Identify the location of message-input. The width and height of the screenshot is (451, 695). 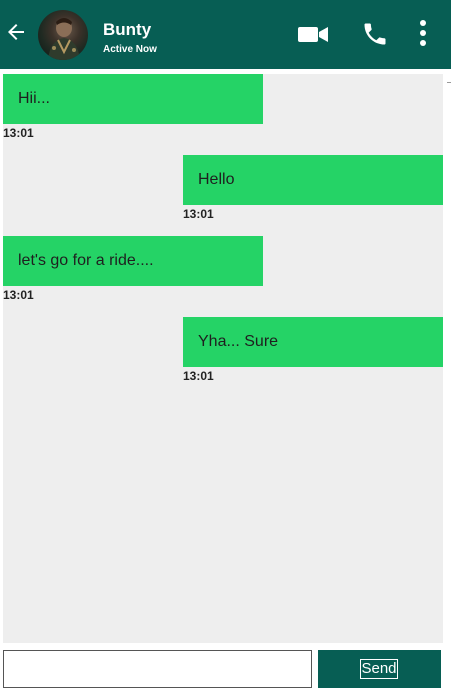
(157, 669).